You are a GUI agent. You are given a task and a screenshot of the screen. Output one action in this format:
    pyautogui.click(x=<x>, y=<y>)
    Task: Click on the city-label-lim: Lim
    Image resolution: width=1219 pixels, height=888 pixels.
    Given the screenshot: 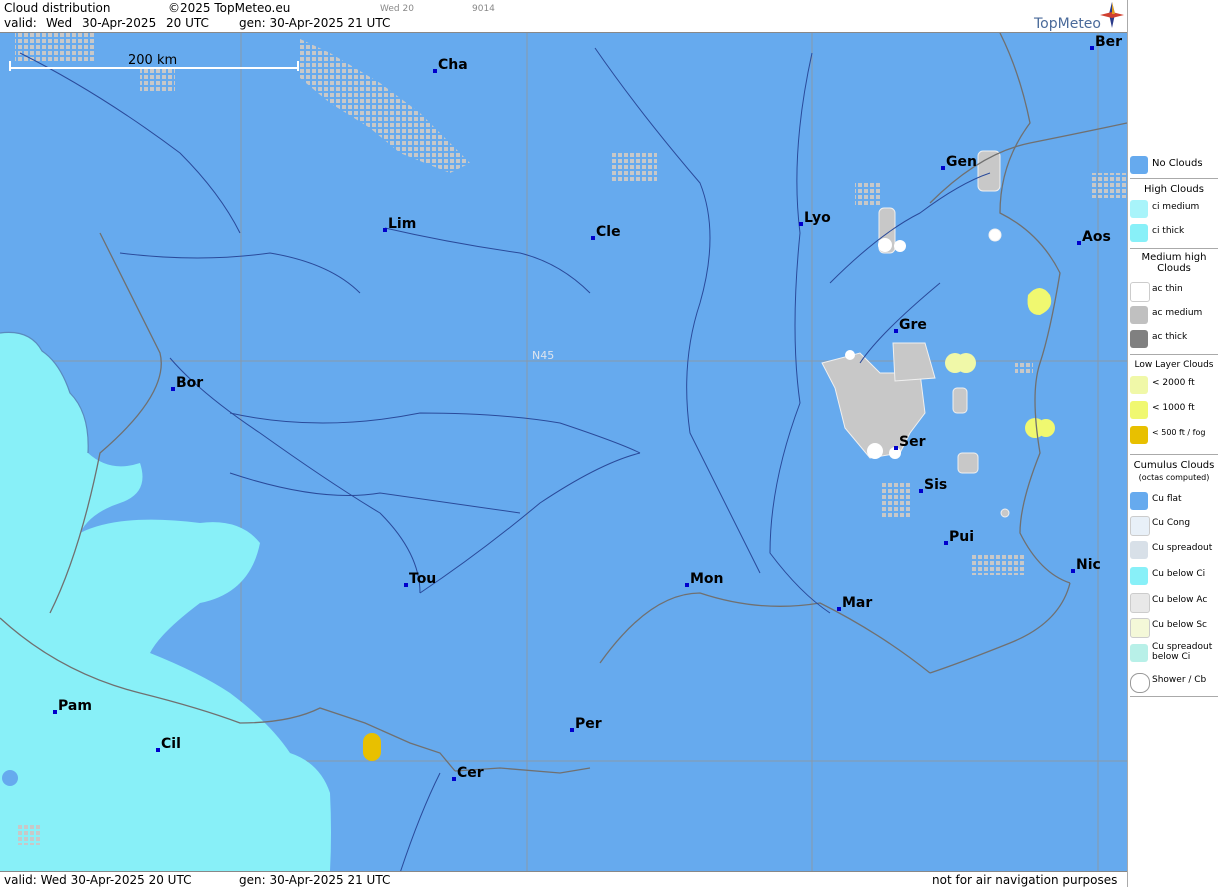 What is the action you would take?
    pyautogui.click(x=402, y=224)
    